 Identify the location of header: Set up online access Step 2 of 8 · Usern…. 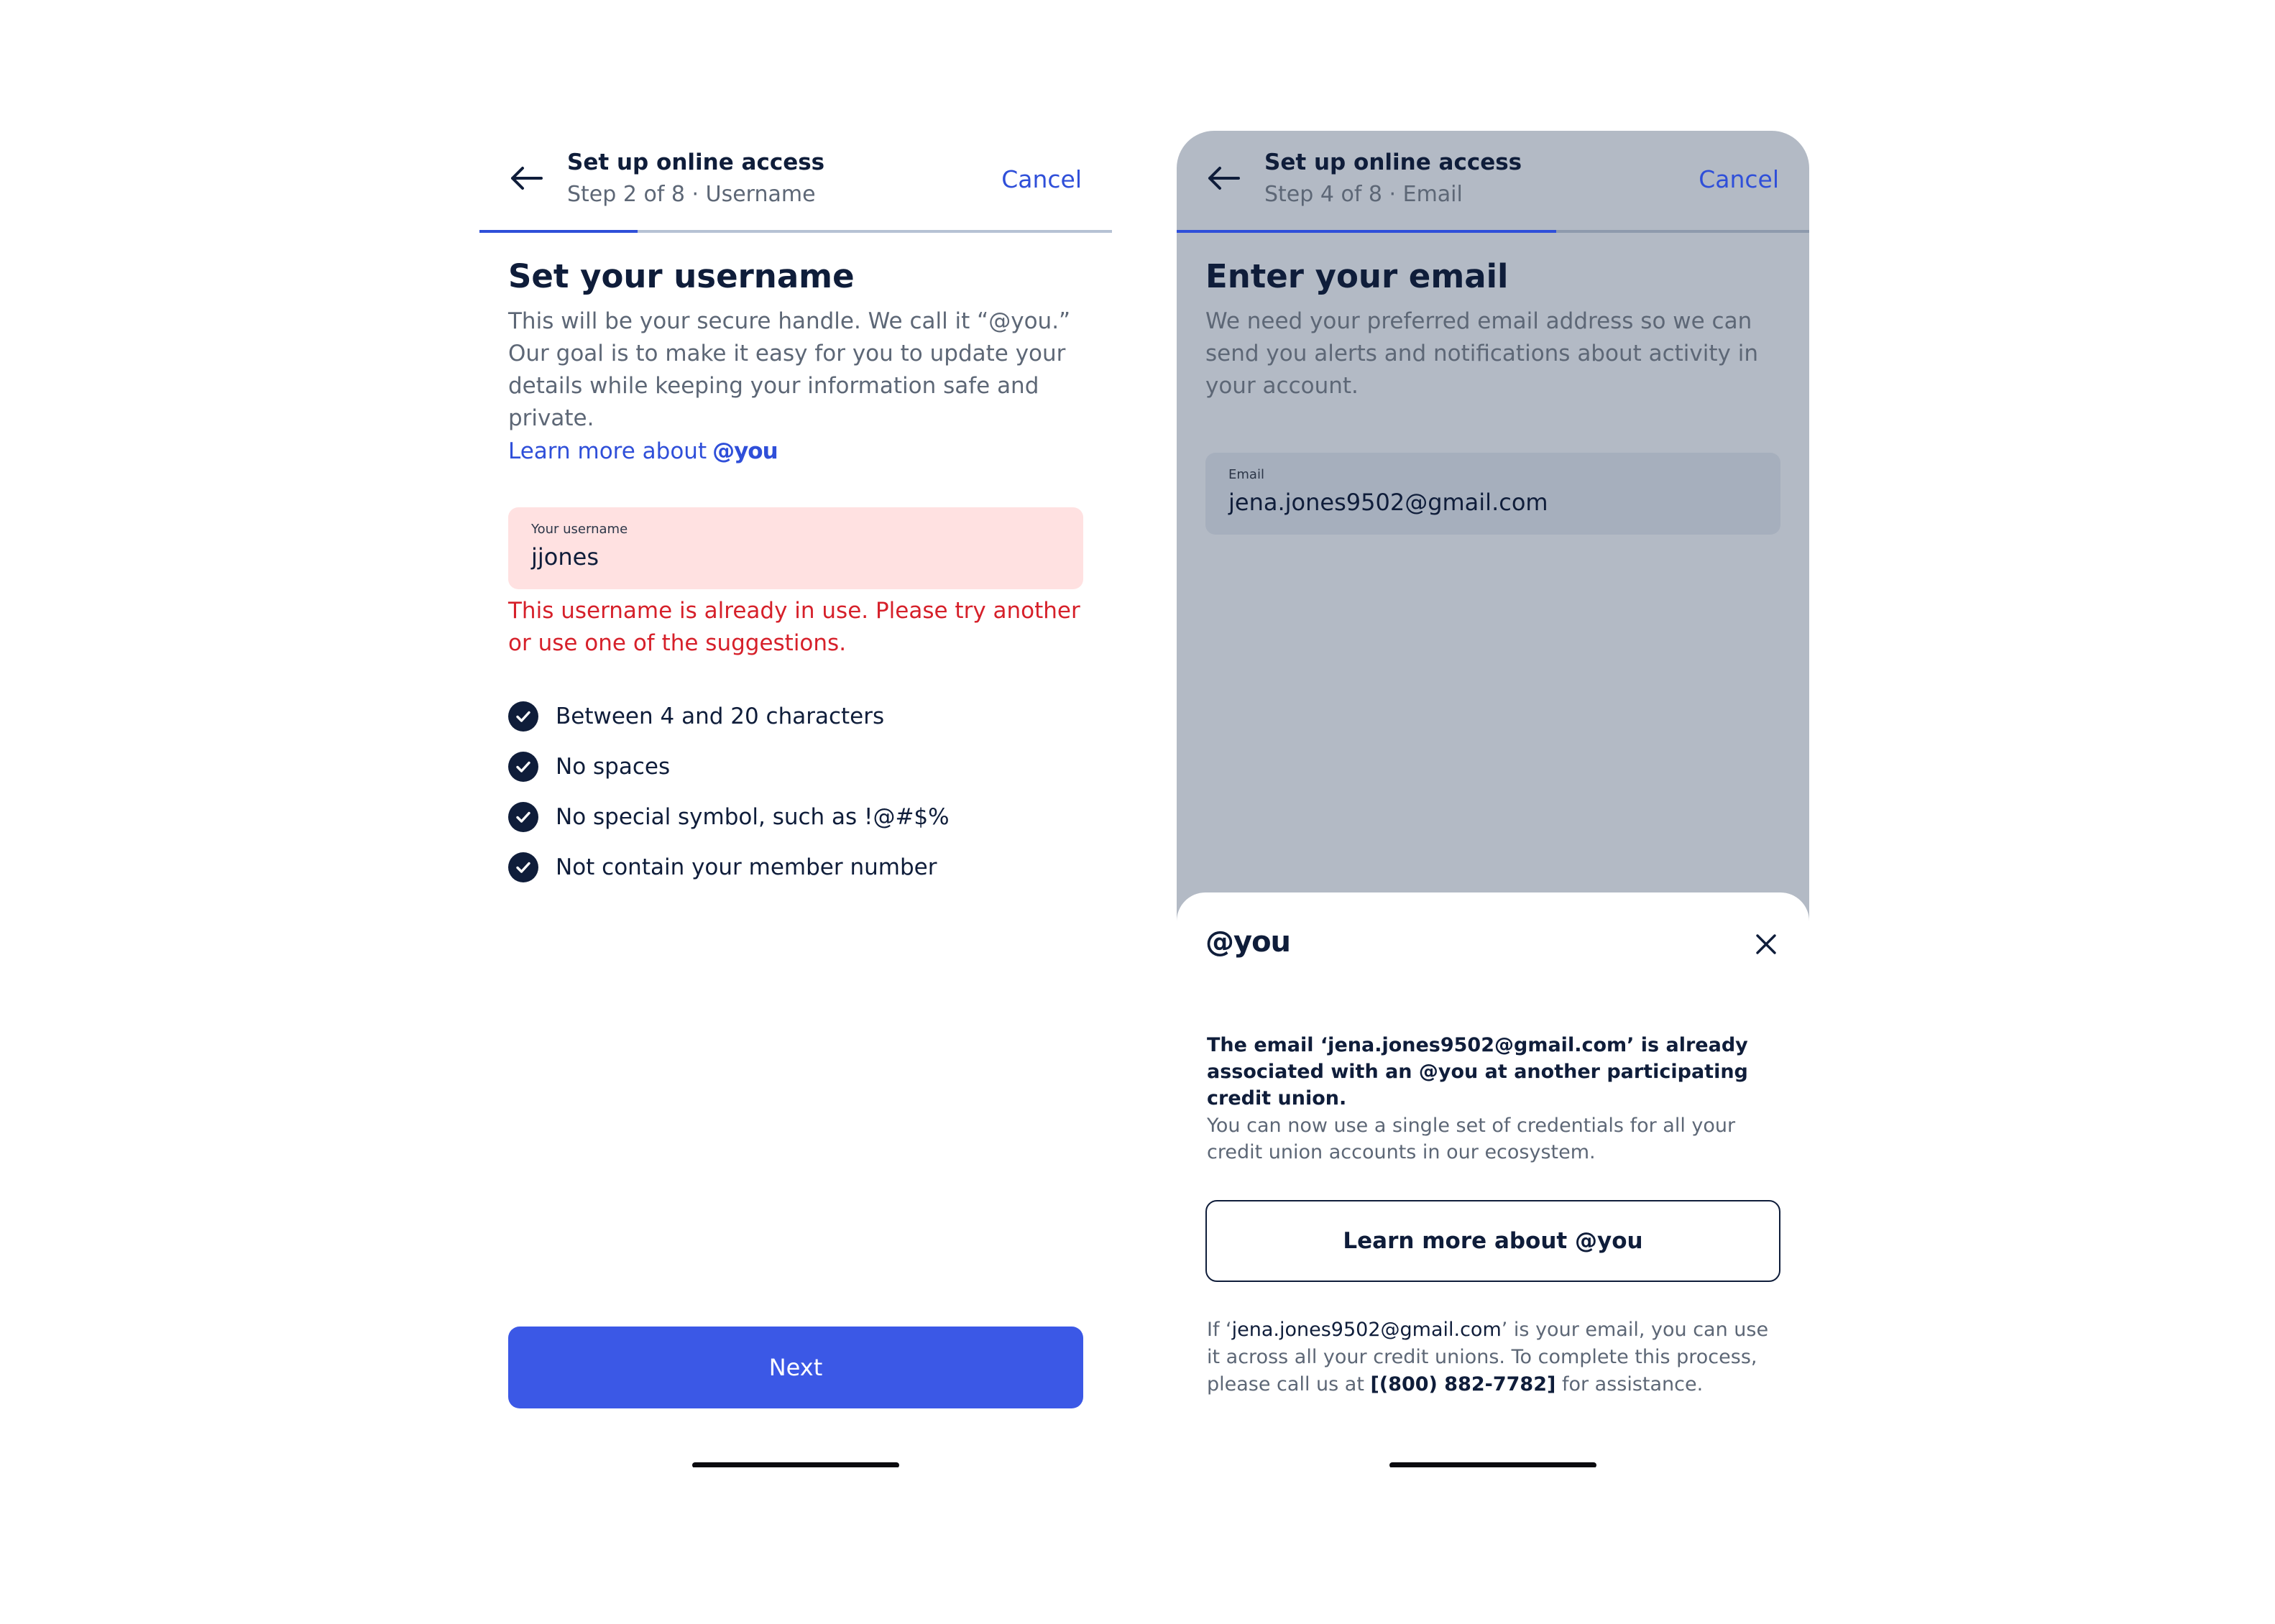
(795, 182).